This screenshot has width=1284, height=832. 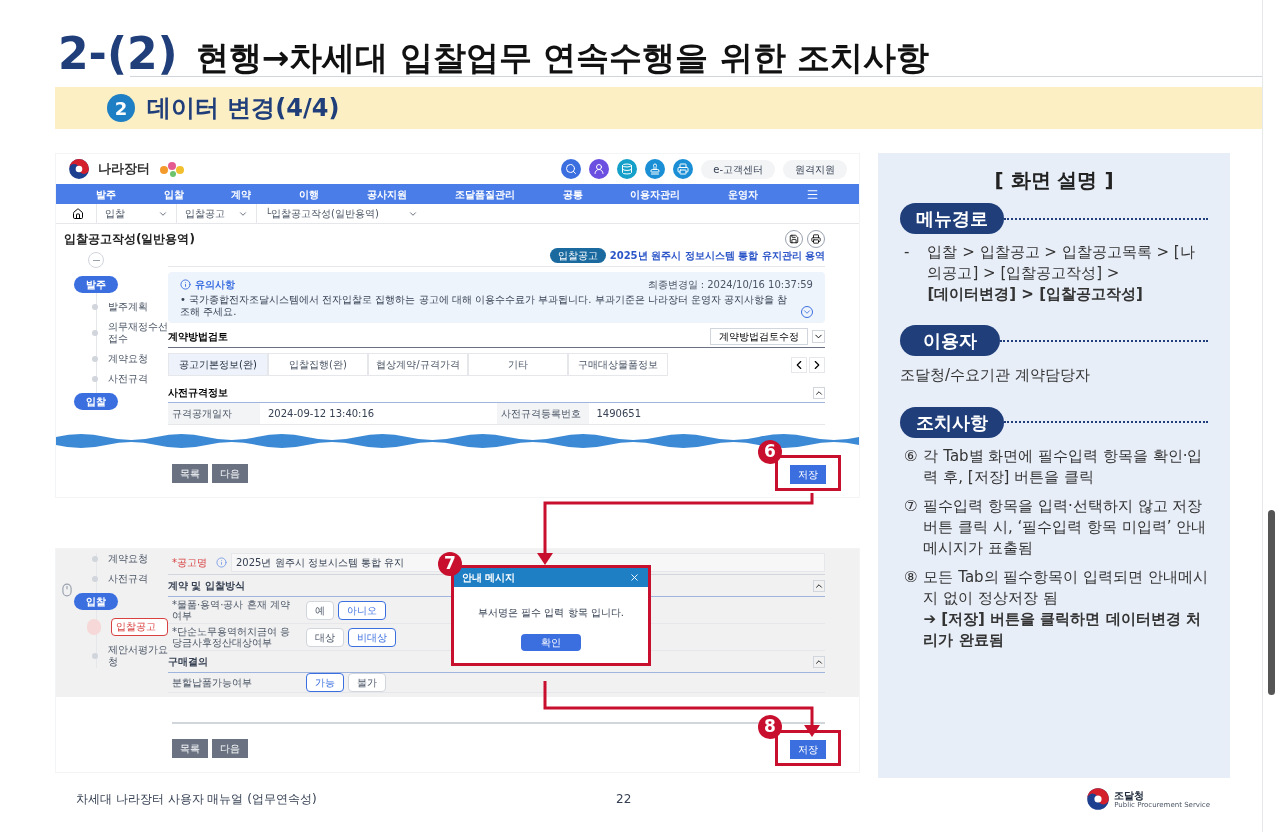 What do you see at coordinates (216, 213) in the screenshot?
I see `breadcrumb-select: 입찰공고` at bounding box center [216, 213].